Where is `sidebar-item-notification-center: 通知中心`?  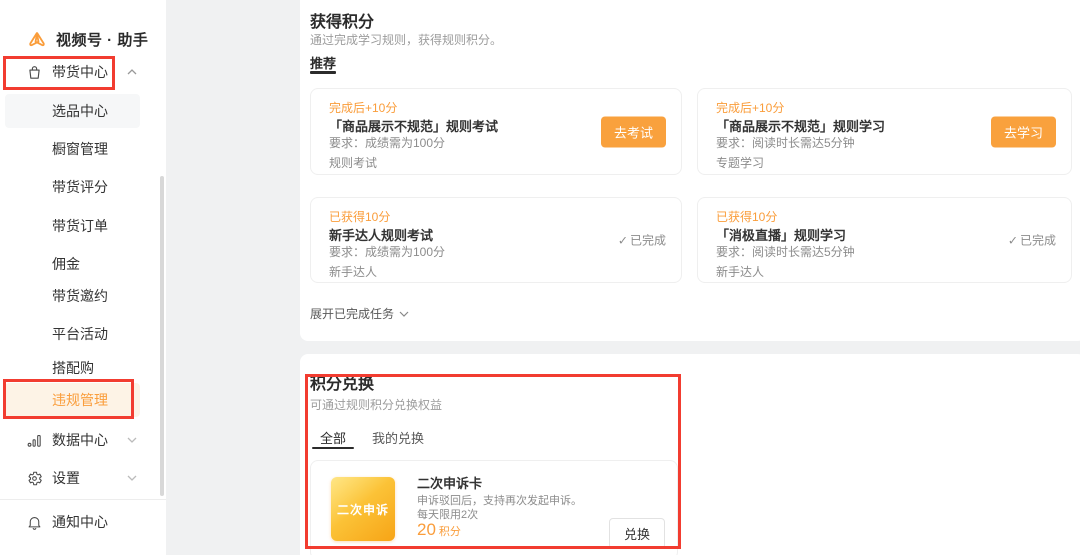
sidebar-item-notification-center: 通知中心 is located at coordinates (83, 522).